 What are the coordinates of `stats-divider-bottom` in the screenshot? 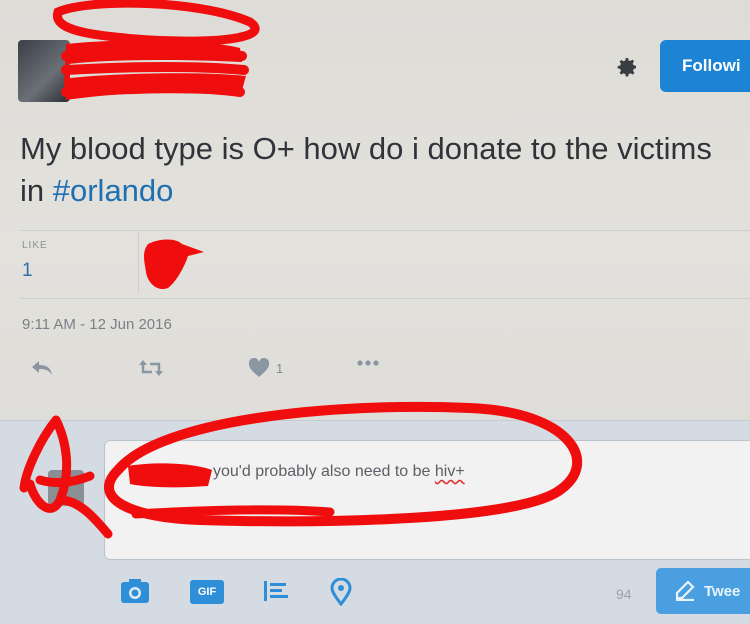 It's located at (385, 298).